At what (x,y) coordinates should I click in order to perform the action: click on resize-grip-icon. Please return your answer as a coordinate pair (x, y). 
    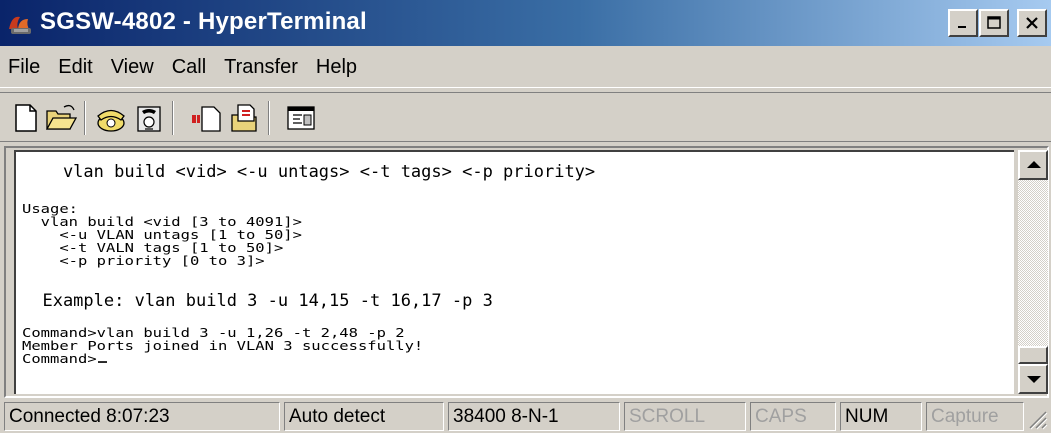
    Looking at the image, I should click on (1037, 419).